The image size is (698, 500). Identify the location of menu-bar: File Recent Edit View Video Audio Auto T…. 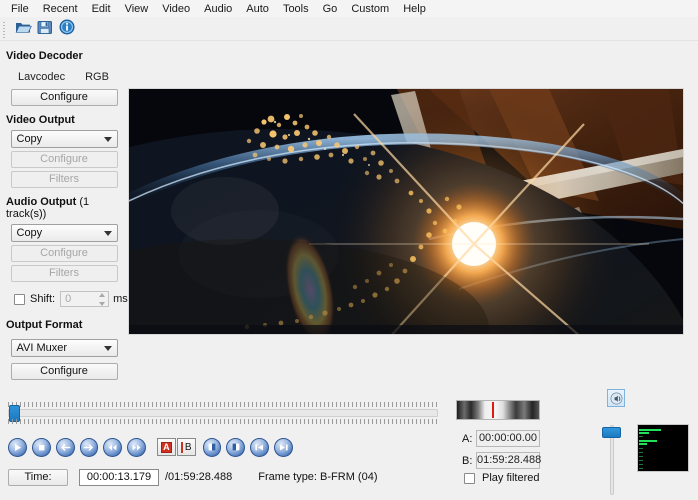
(349, 8).